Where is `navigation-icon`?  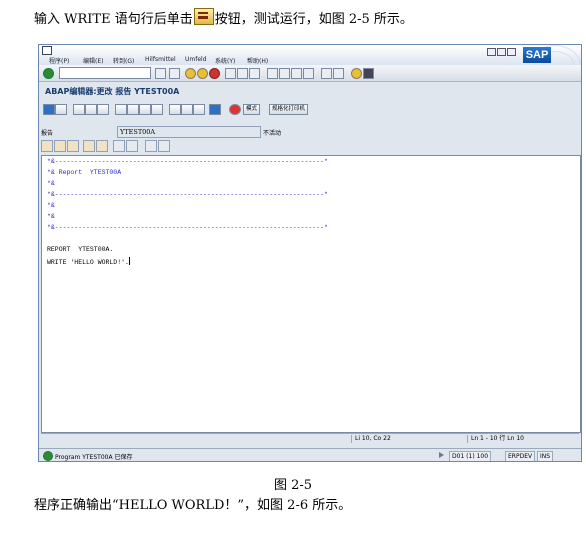
navigation-icon is located at coordinates (187, 109).